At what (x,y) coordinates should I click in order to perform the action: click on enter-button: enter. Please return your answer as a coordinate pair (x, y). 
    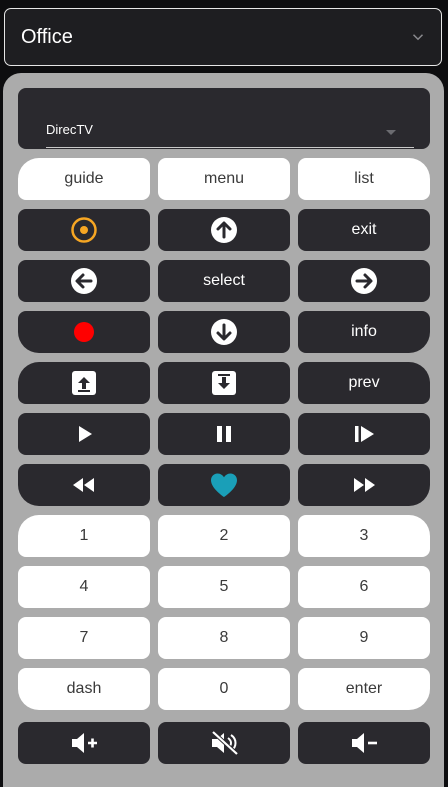
    Looking at the image, I should click on (364, 689).